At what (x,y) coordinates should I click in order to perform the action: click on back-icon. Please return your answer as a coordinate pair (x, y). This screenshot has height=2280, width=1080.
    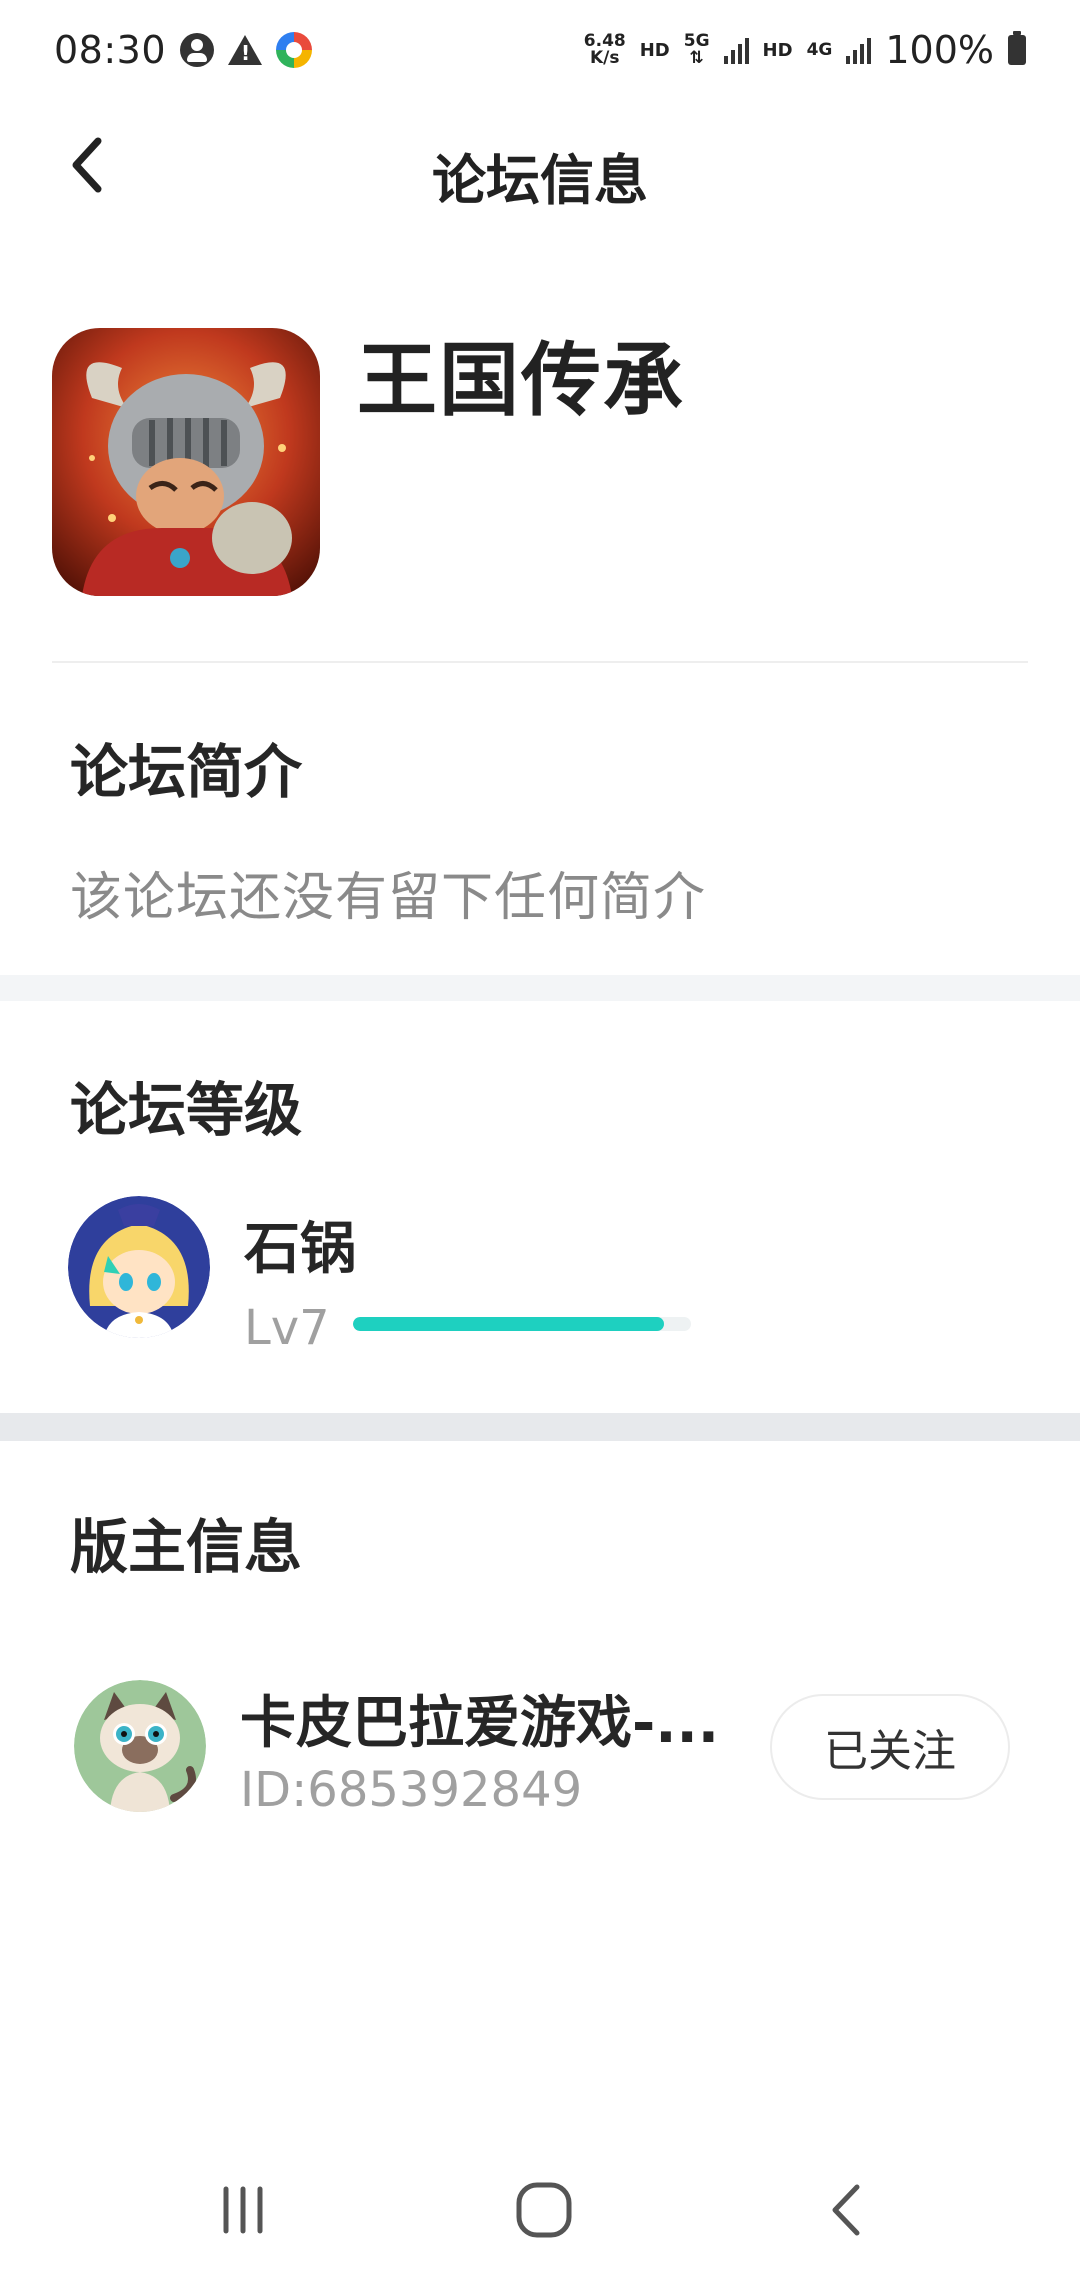
    Looking at the image, I should click on (846, 2210).